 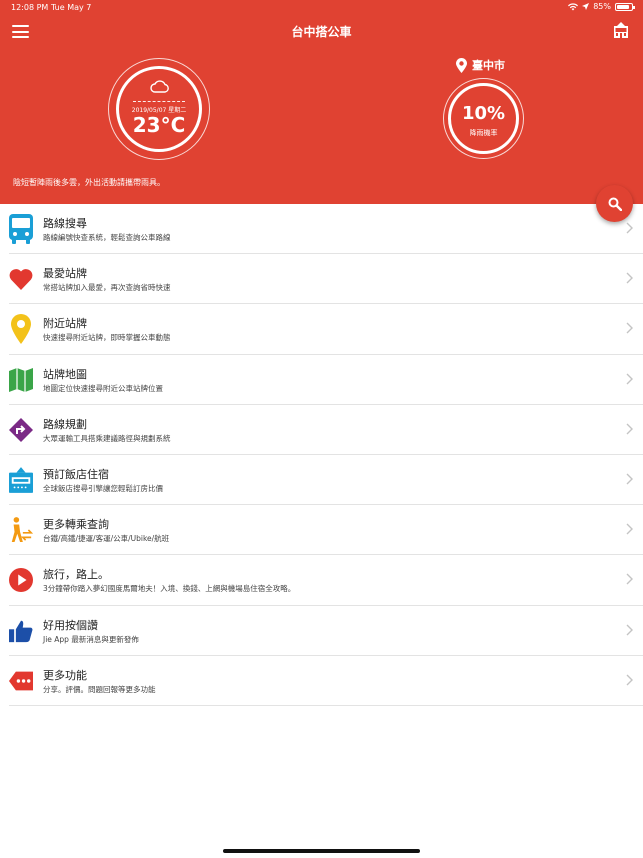 I want to click on home-indicator, so click(x=321, y=851).